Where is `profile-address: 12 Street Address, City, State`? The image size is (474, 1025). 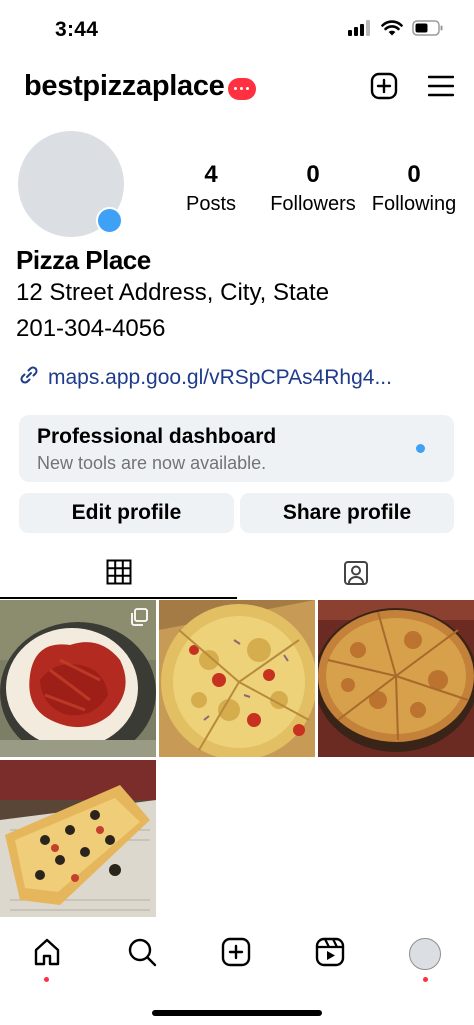 profile-address: 12 Street Address, City, State is located at coordinates (173, 292).